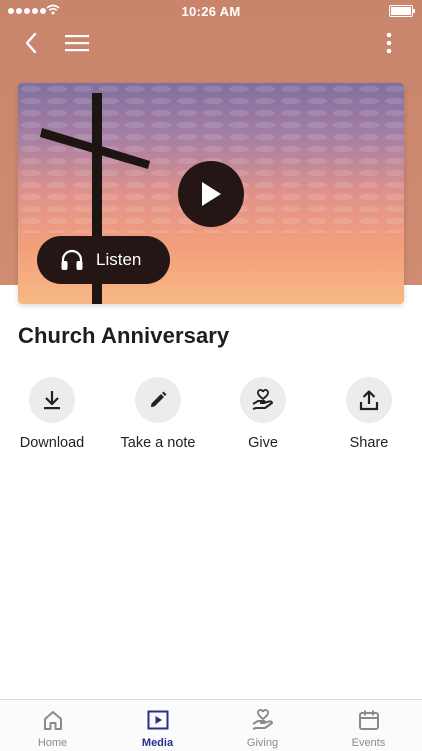 This screenshot has width=422, height=751. I want to click on more-options-button, so click(389, 43).